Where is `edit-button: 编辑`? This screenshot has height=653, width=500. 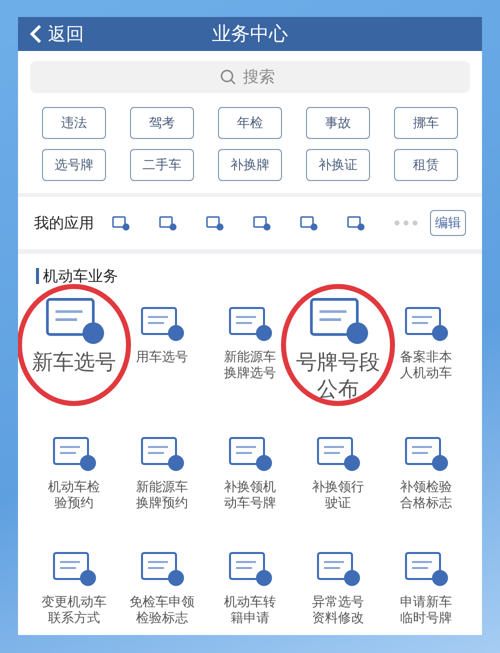
edit-button: 编辑 is located at coordinates (448, 223).